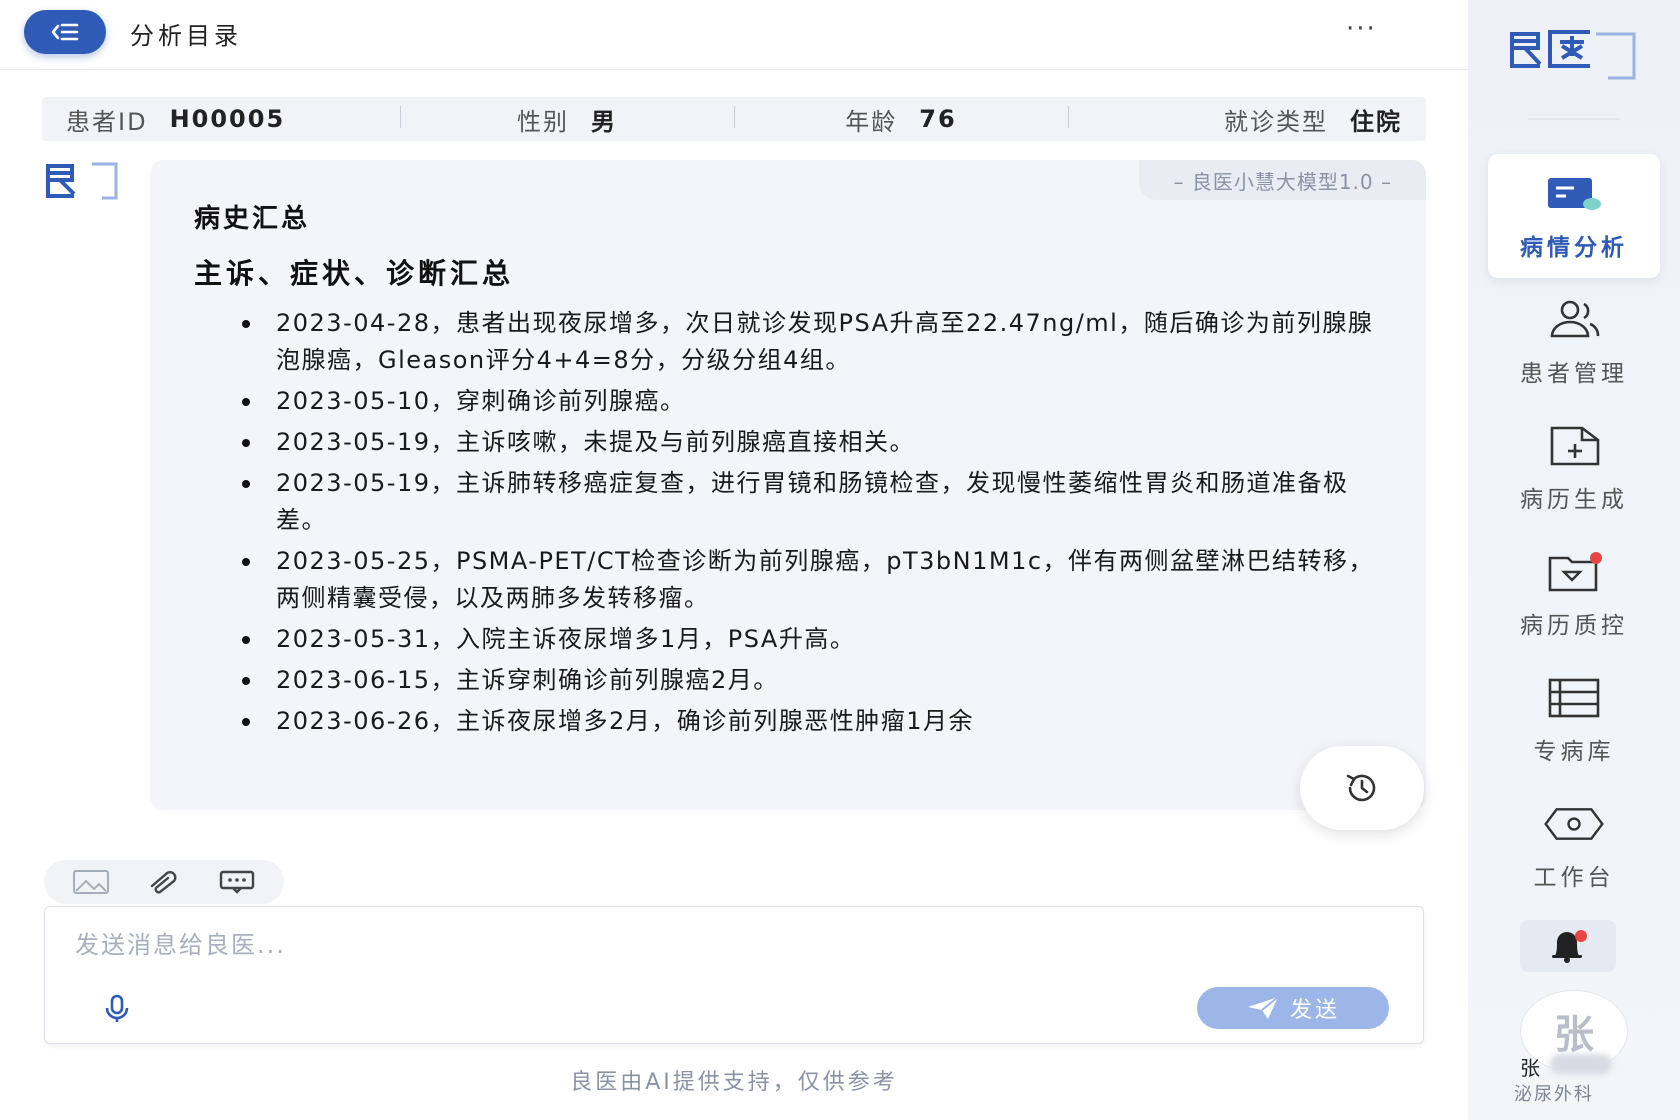 Image resolution: width=1680 pixels, height=1120 pixels. What do you see at coordinates (1574, 374) in the screenshot?
I see `sidebar-item-label: 患者管理` at bounding box center [1574, 374].